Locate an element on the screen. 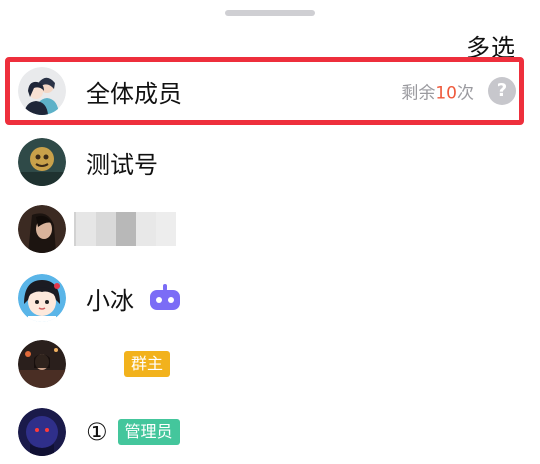  member-name: 测试号 is located at coordinates (122, 164).